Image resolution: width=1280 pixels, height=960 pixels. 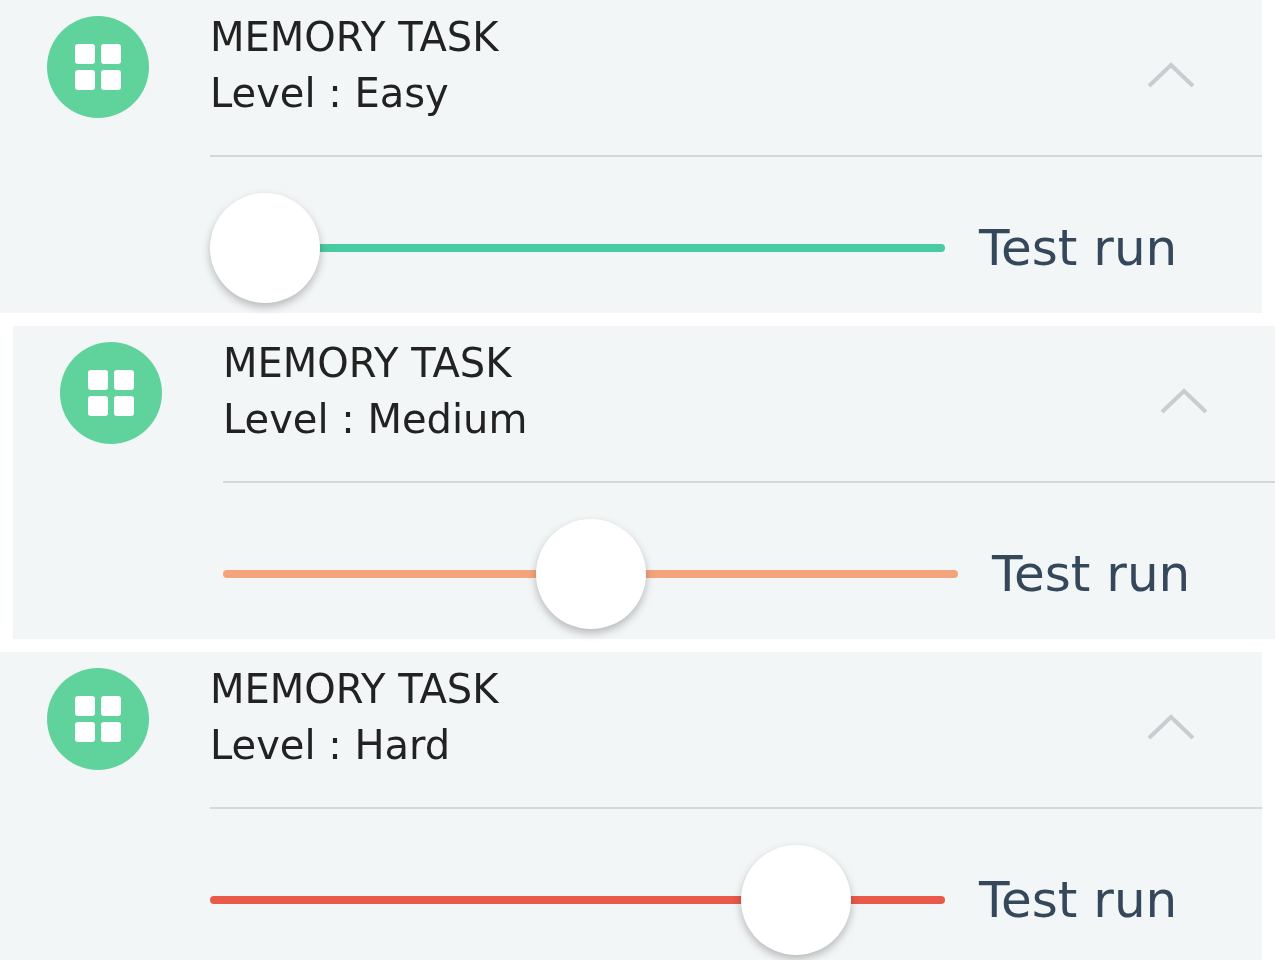 I want to click on level-label: Level : Medium, so click(x=375, y=419).